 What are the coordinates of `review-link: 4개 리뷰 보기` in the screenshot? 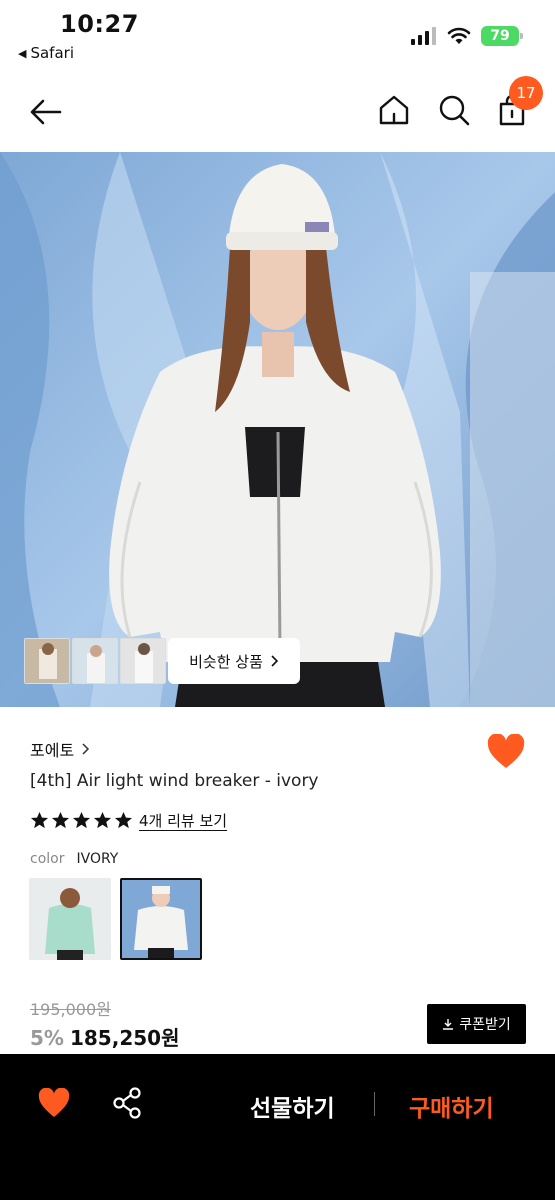 It's located at (183, 820).